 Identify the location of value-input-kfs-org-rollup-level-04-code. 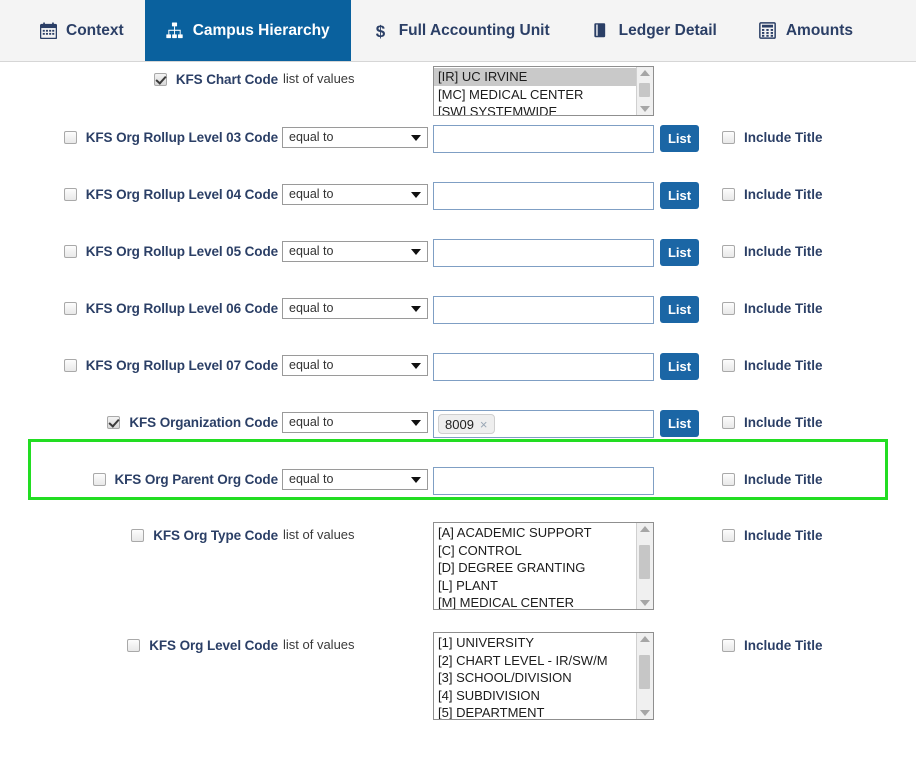
(543, 196).